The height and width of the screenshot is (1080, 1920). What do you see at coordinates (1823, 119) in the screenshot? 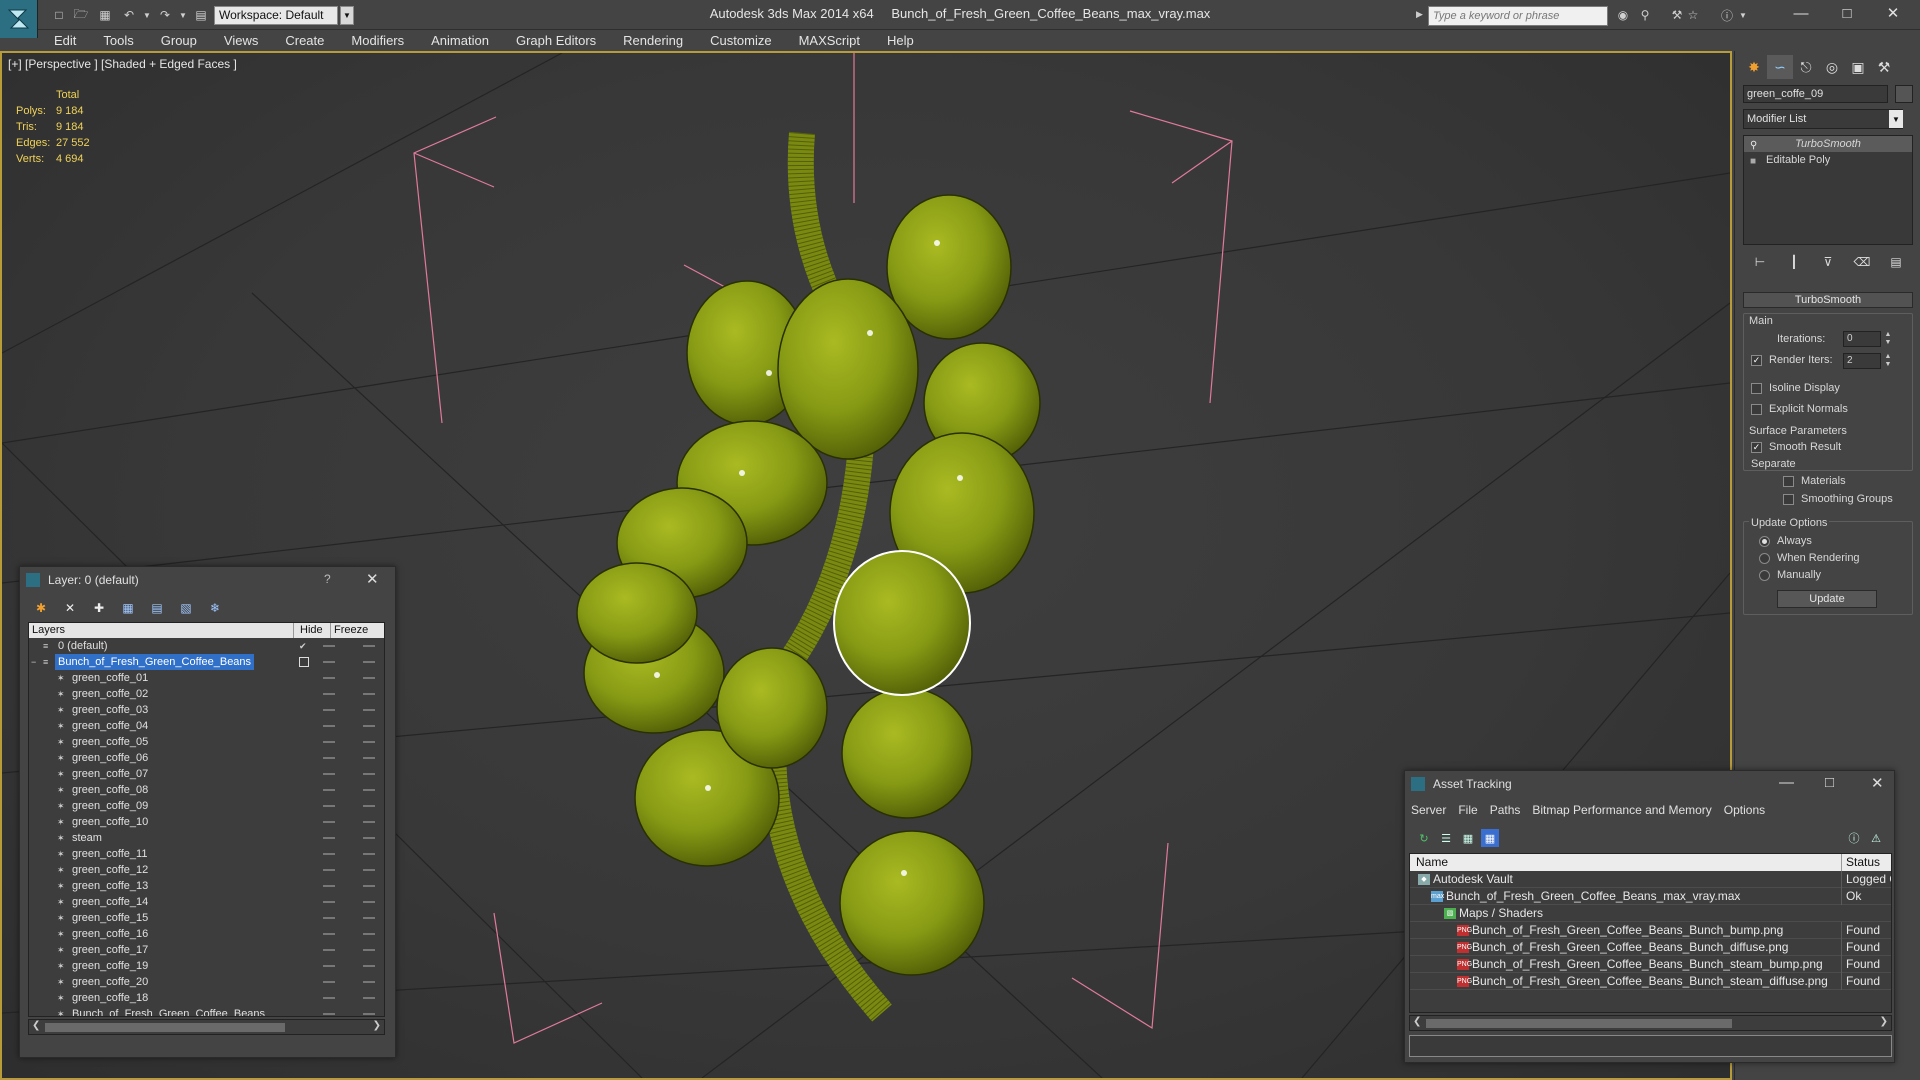
I see `modifier-list-select: Modifier List` at bounding box center [1823, 119].